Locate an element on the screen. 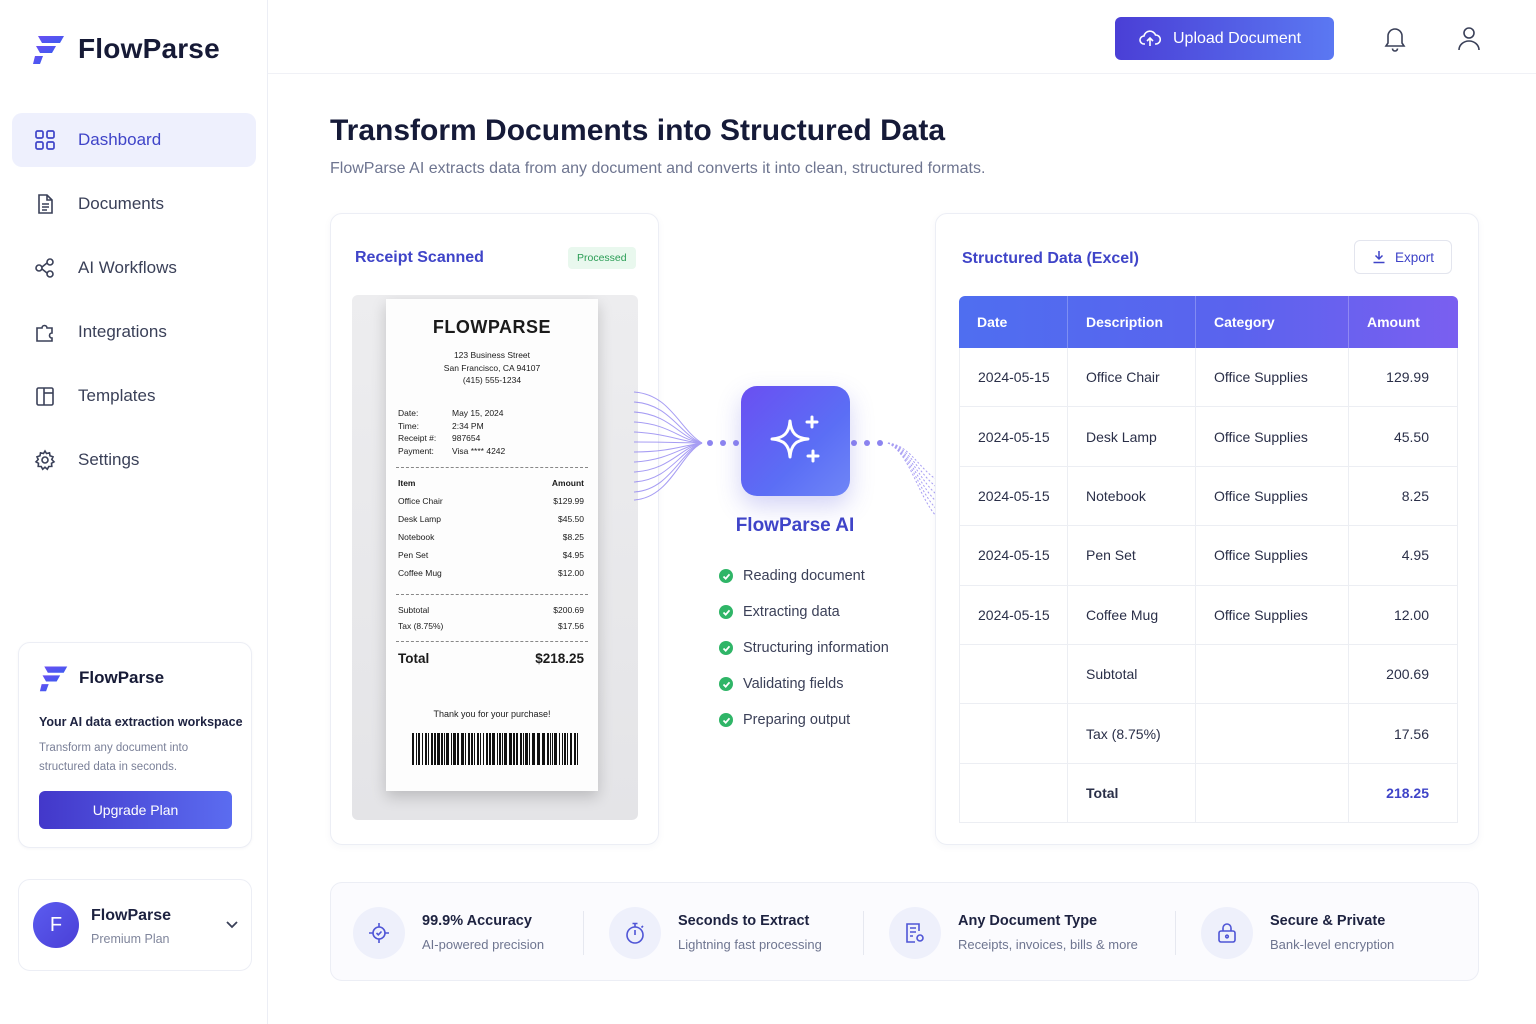  feature-description: Bank-level encryption is located at coordinates (1332, 944).